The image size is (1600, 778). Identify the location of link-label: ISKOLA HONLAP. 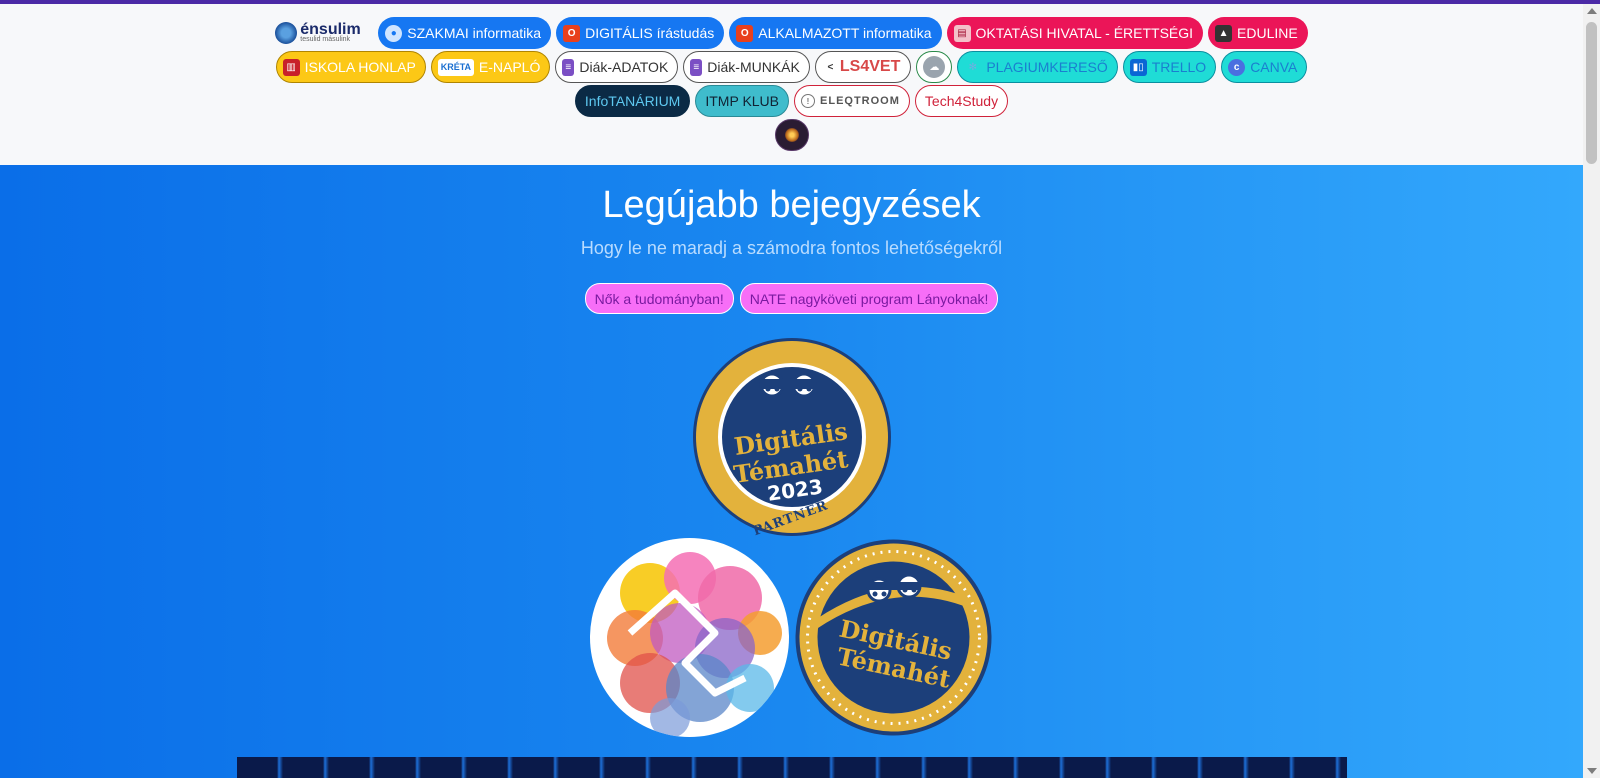
(360, 67).